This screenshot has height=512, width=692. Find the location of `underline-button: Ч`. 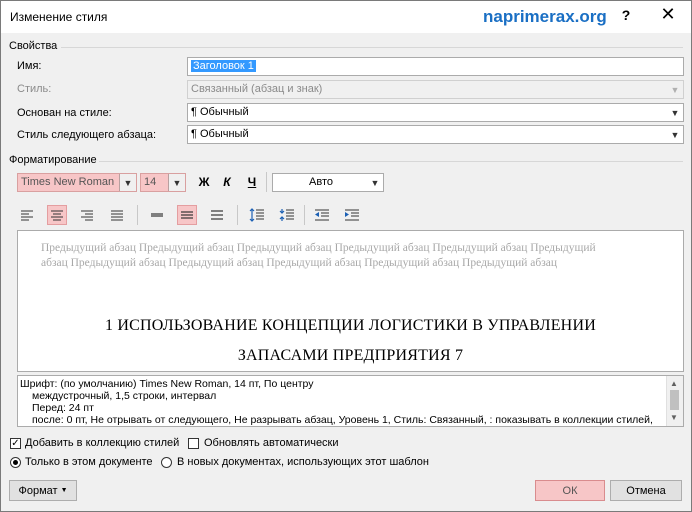

underline-button: Ч is located at coordinates (252, 182).